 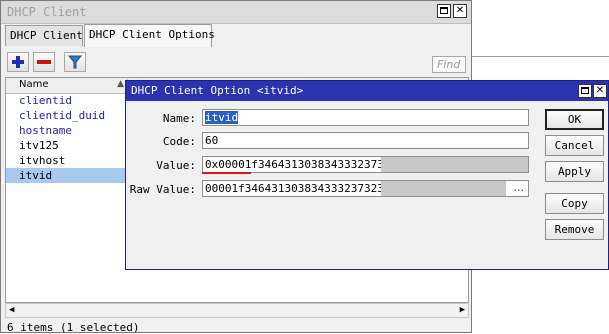 I want to click on maximize-button, so click(x=444, y=11).